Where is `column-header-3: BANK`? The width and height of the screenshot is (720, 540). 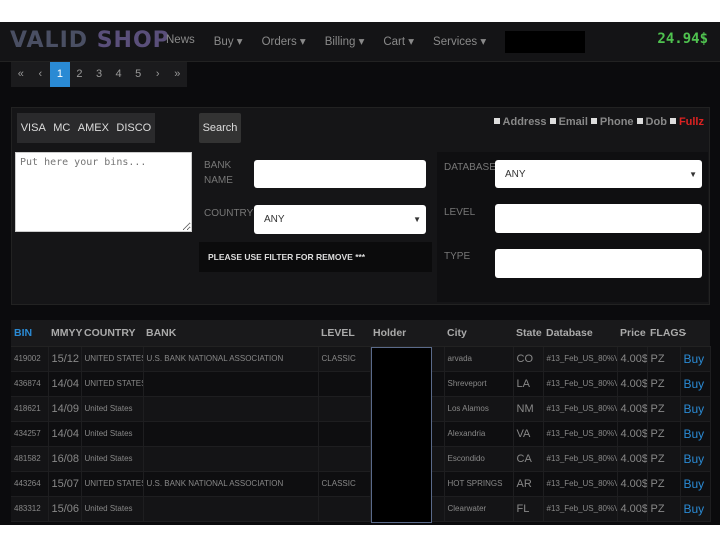
column-header-3: BANK is located at coordinates (230, 333).